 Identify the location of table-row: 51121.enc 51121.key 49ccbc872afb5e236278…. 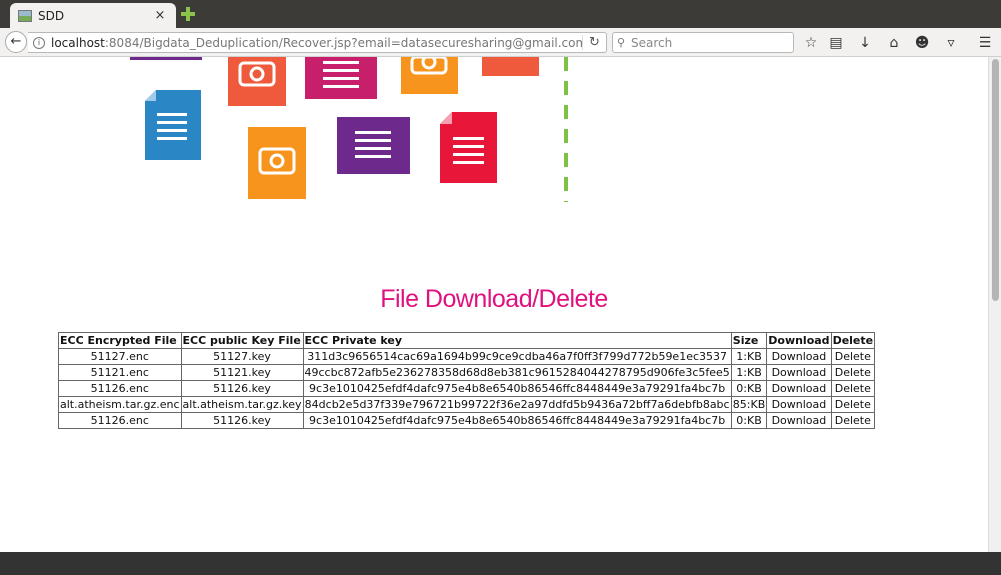
(467, 372).